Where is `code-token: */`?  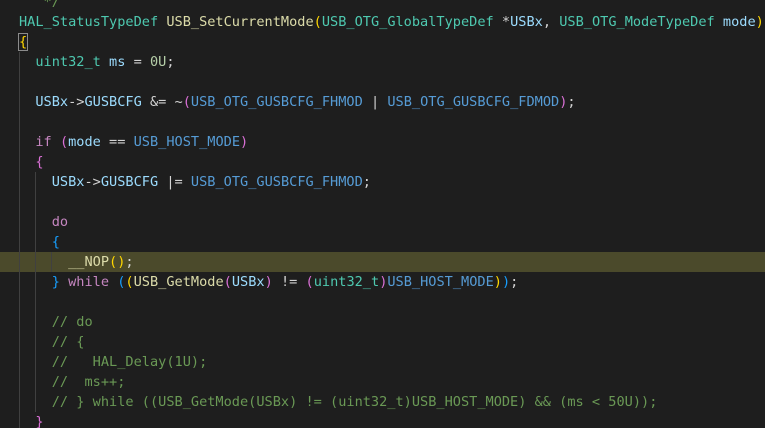
code-token: */ is located at coordinates (39, 5).